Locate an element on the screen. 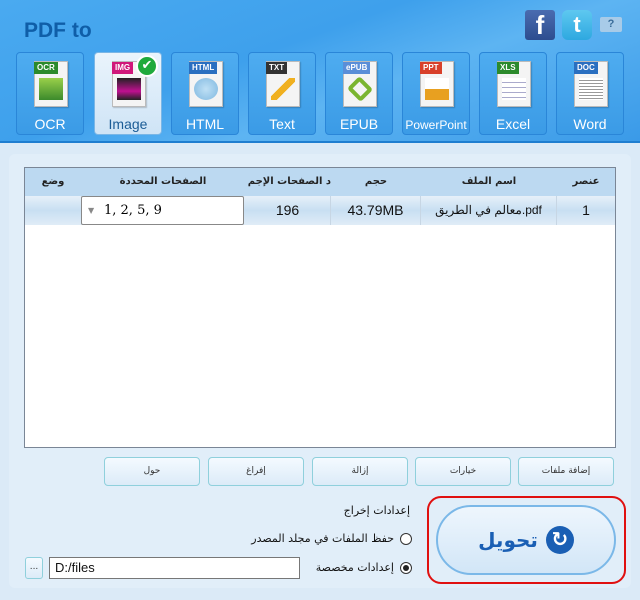  radio-custom: إعدادات مخصصة is located at coordinates (364, 567).